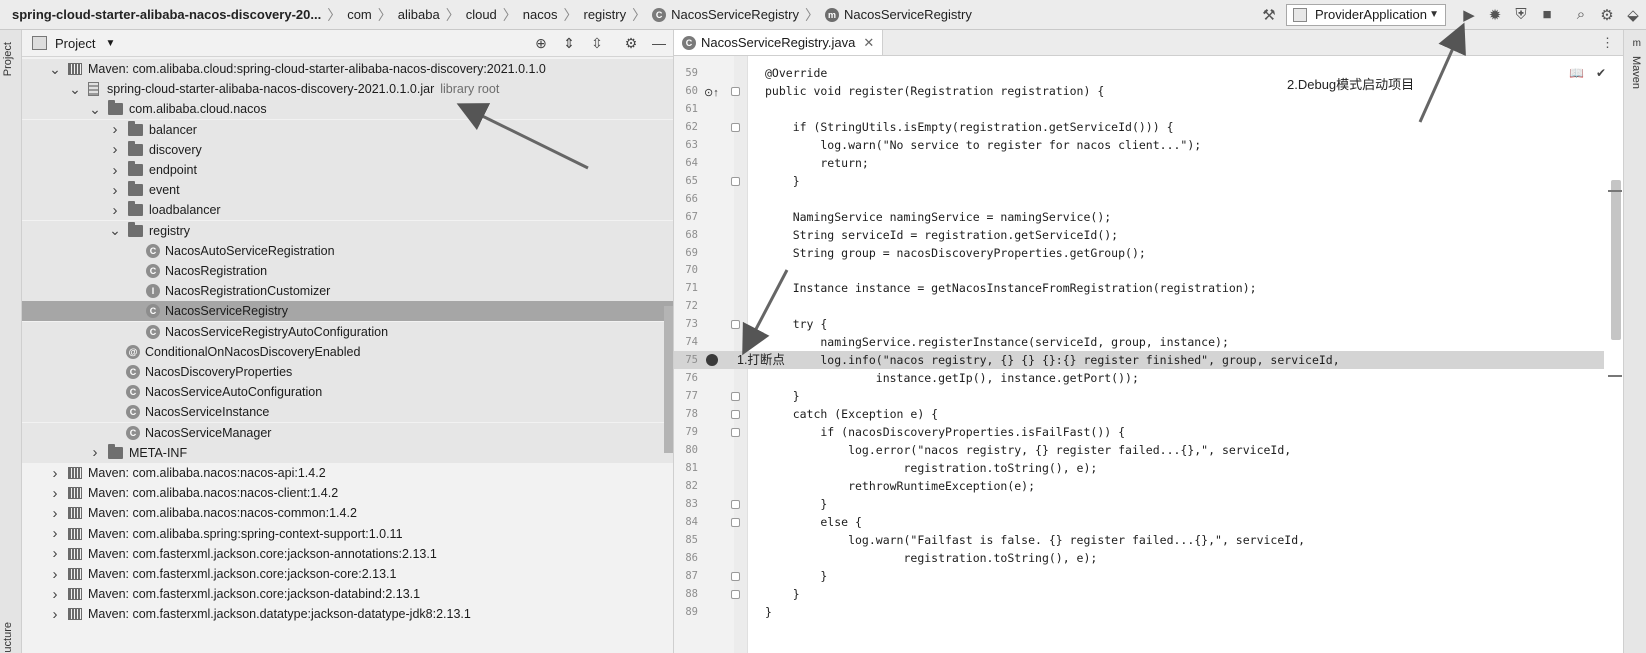 The width and height of the screenshot is (1646, 653). What do you see at coordinates (8, 637) in the screenshot?
I see `structure-tool-tab: ucture` at bounding box center [8, 637].